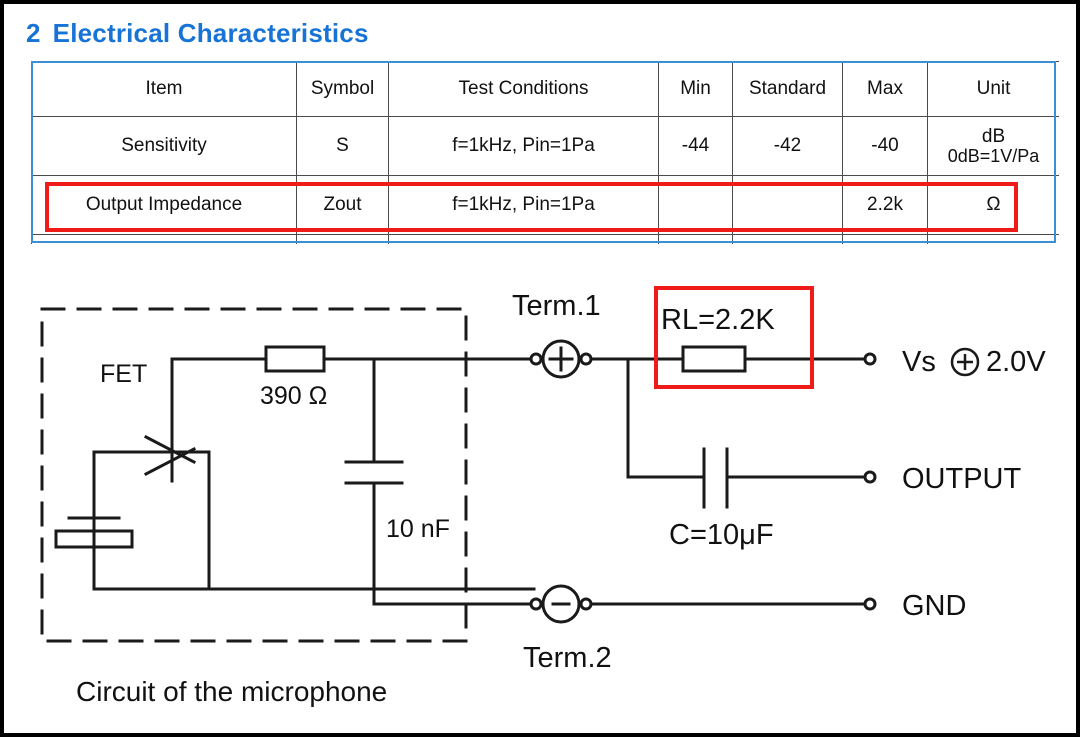  I want to click on cell-standard: -42, so click(787, 146).